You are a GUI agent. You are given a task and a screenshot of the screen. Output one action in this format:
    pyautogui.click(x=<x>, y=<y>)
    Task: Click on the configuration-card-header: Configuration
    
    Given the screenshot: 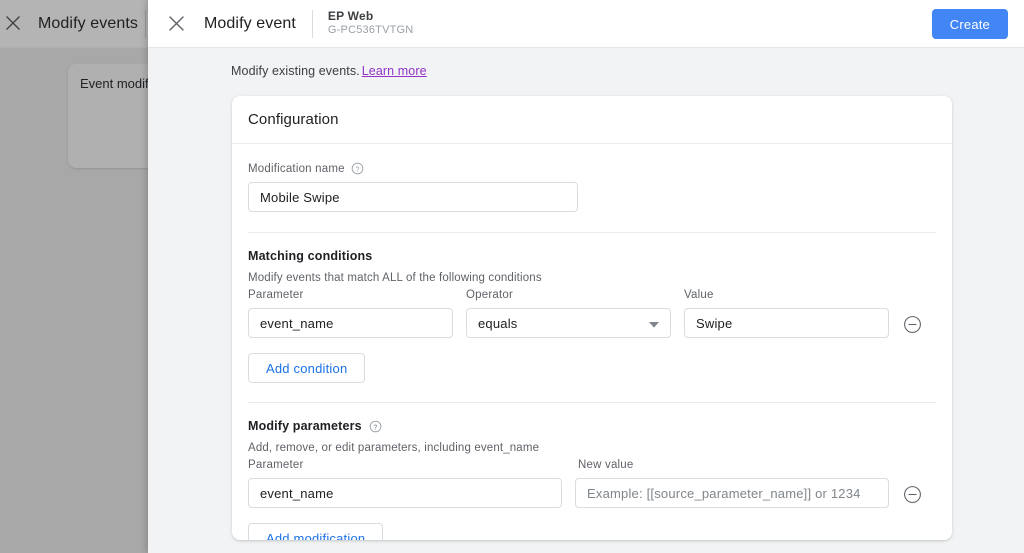 What is the action you would take?
    pyautogui.click(x=592, y=120)
    